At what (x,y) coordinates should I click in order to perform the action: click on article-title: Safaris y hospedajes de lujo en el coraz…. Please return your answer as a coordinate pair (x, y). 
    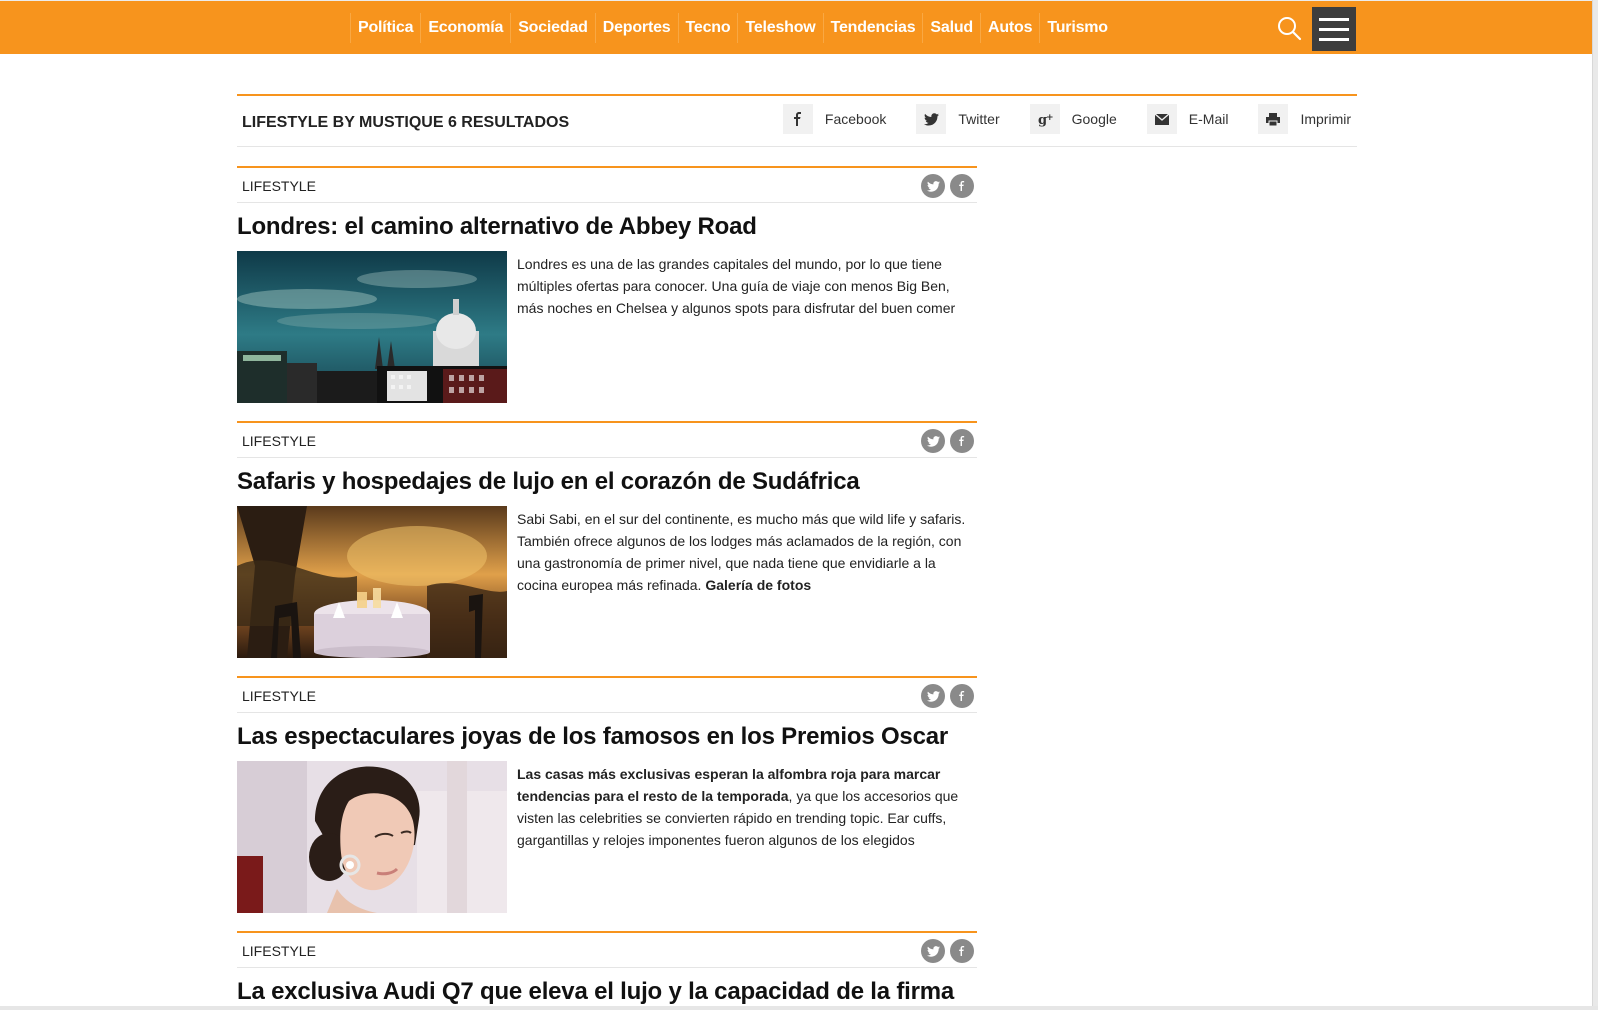
    Looking at the image, I should click on (607, 482).